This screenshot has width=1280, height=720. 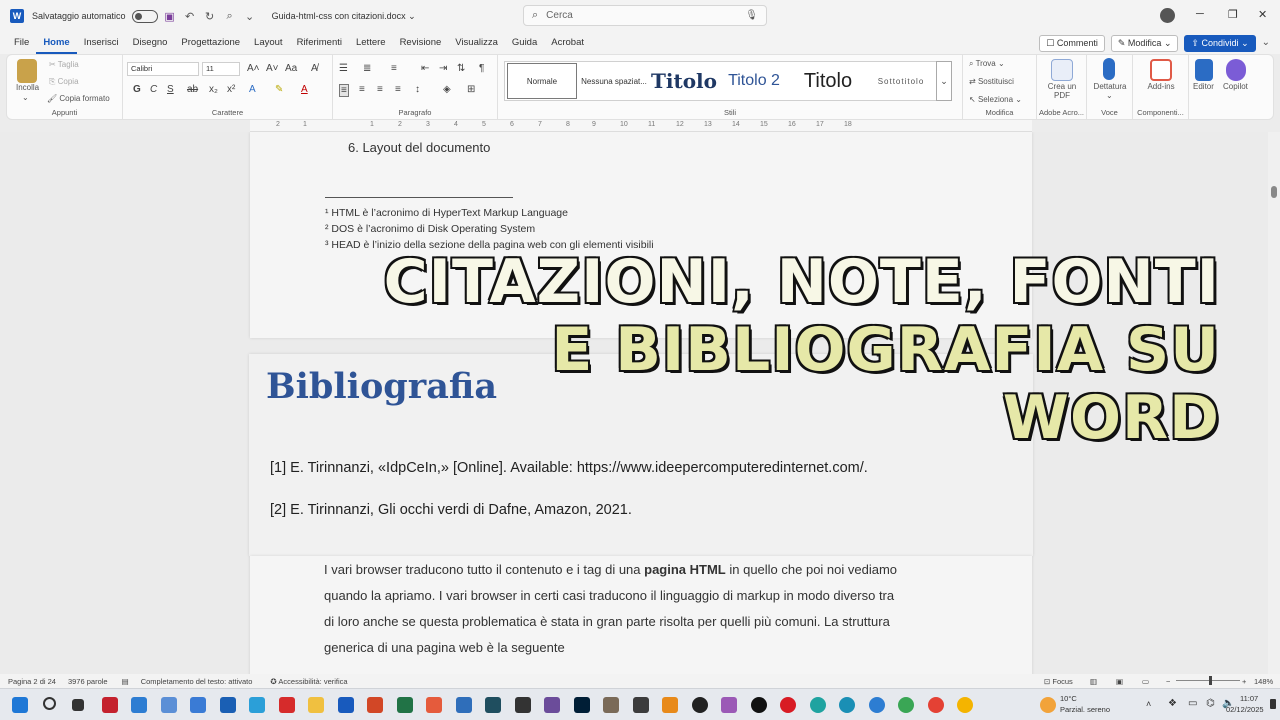 I want to click on tray-overflow-icon: ˄, so click(x=1148, y=704).